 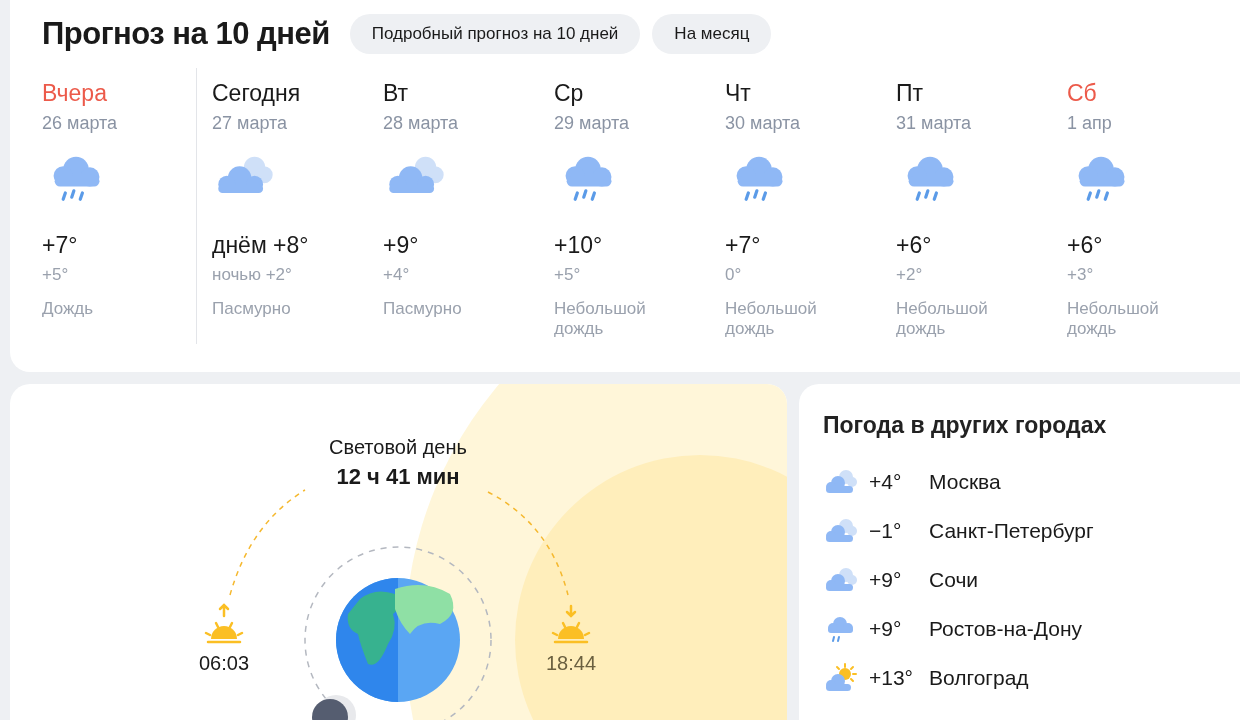 What do you see at coordinates (261, 245) in the screenshot?
I see `day-temperature: днём +8°` at bounding box center [261, 245].